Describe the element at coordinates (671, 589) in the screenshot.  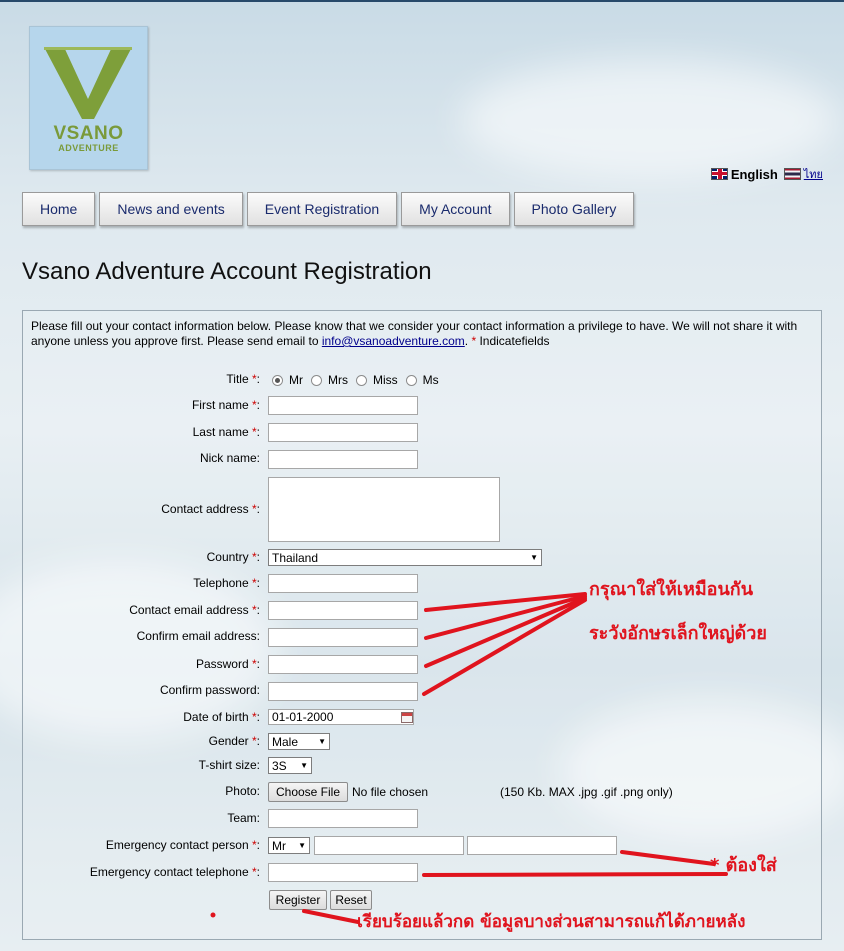
I see `annotation-same-value: กรุณาใส่ให้เหมือนกัน` at that location.